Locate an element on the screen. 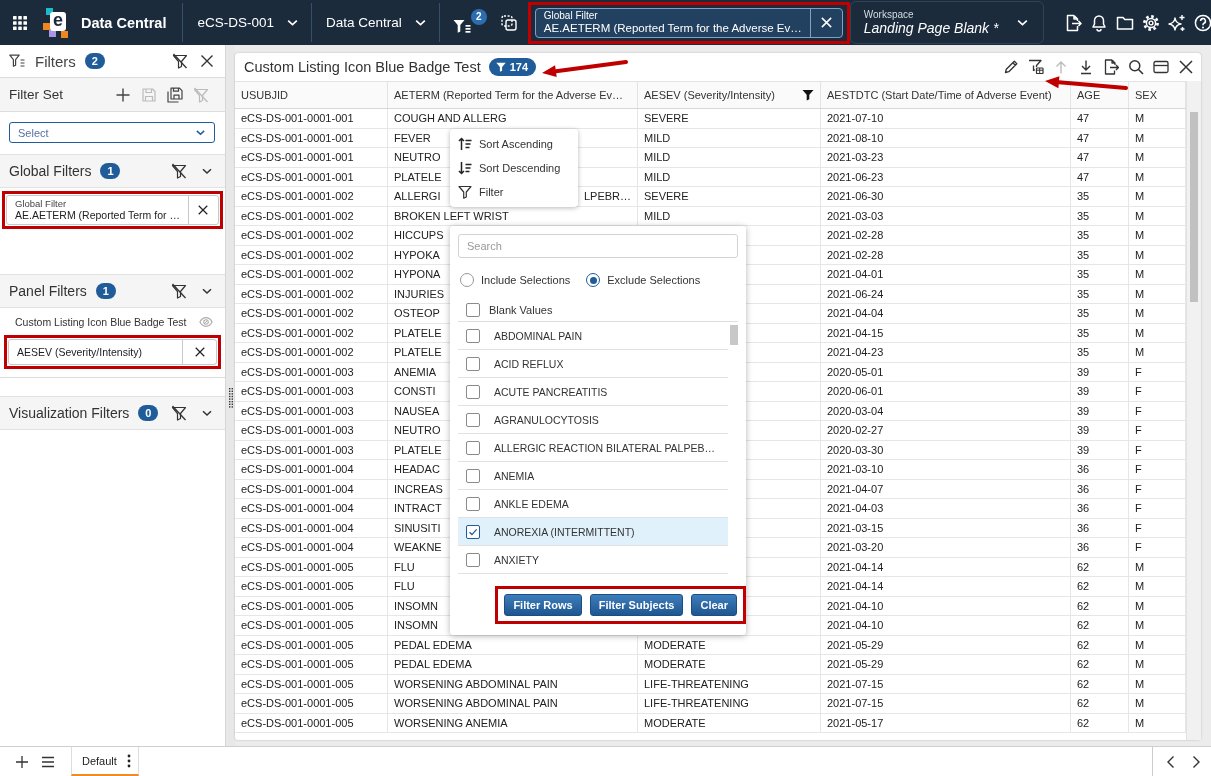 This screenshot has width=1211, height=776. radio-option: Exclude Selections is located at coordinates (643, 280).